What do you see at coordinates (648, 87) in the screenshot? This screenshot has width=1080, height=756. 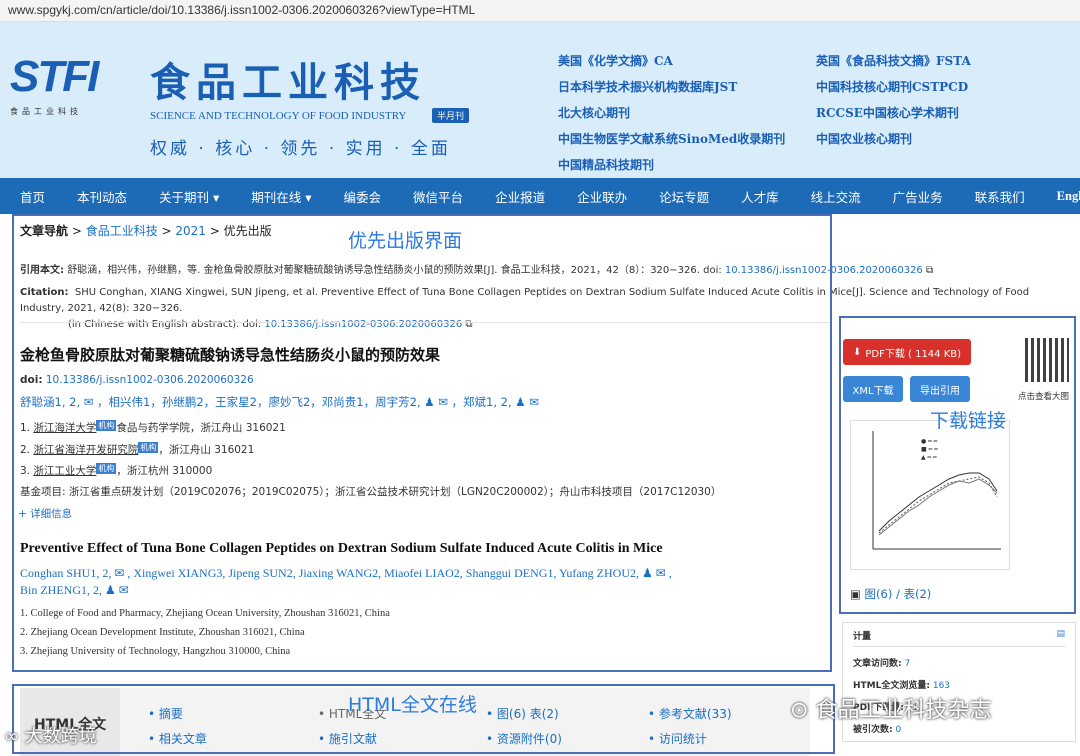 I see `index-item: 日本科学技术振兴机构数据库JST` at bounding box center [648, 87].